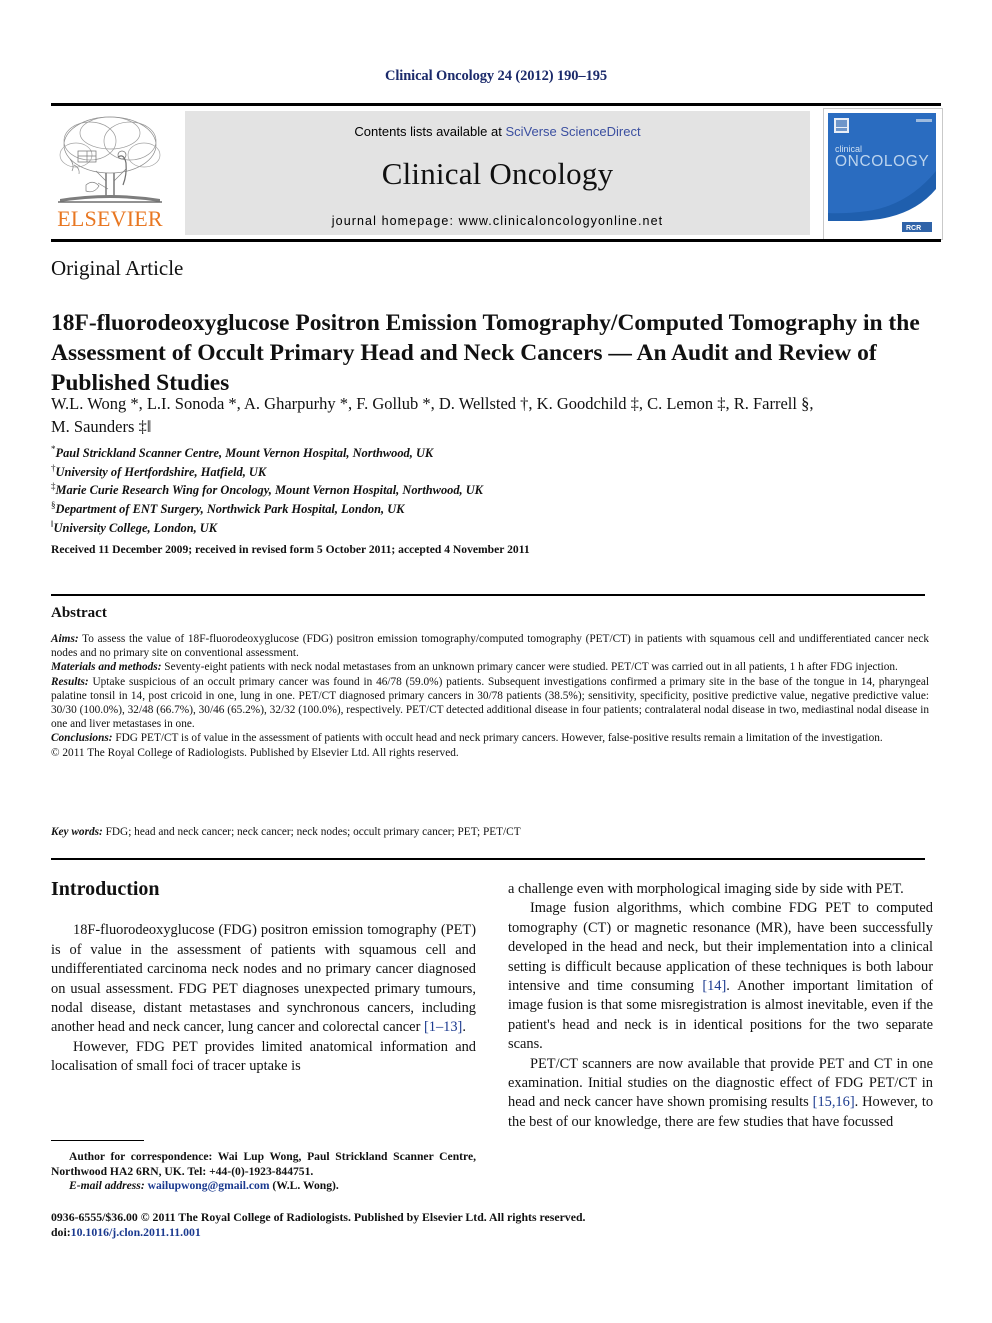  I want to click on footnote-separator-rule, so click(97, 1140).